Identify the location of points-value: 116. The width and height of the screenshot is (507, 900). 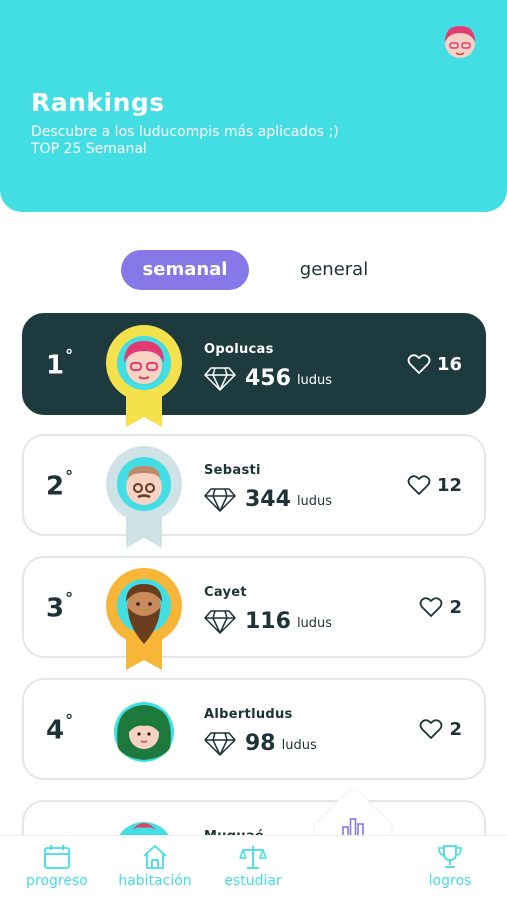
(268, 621).